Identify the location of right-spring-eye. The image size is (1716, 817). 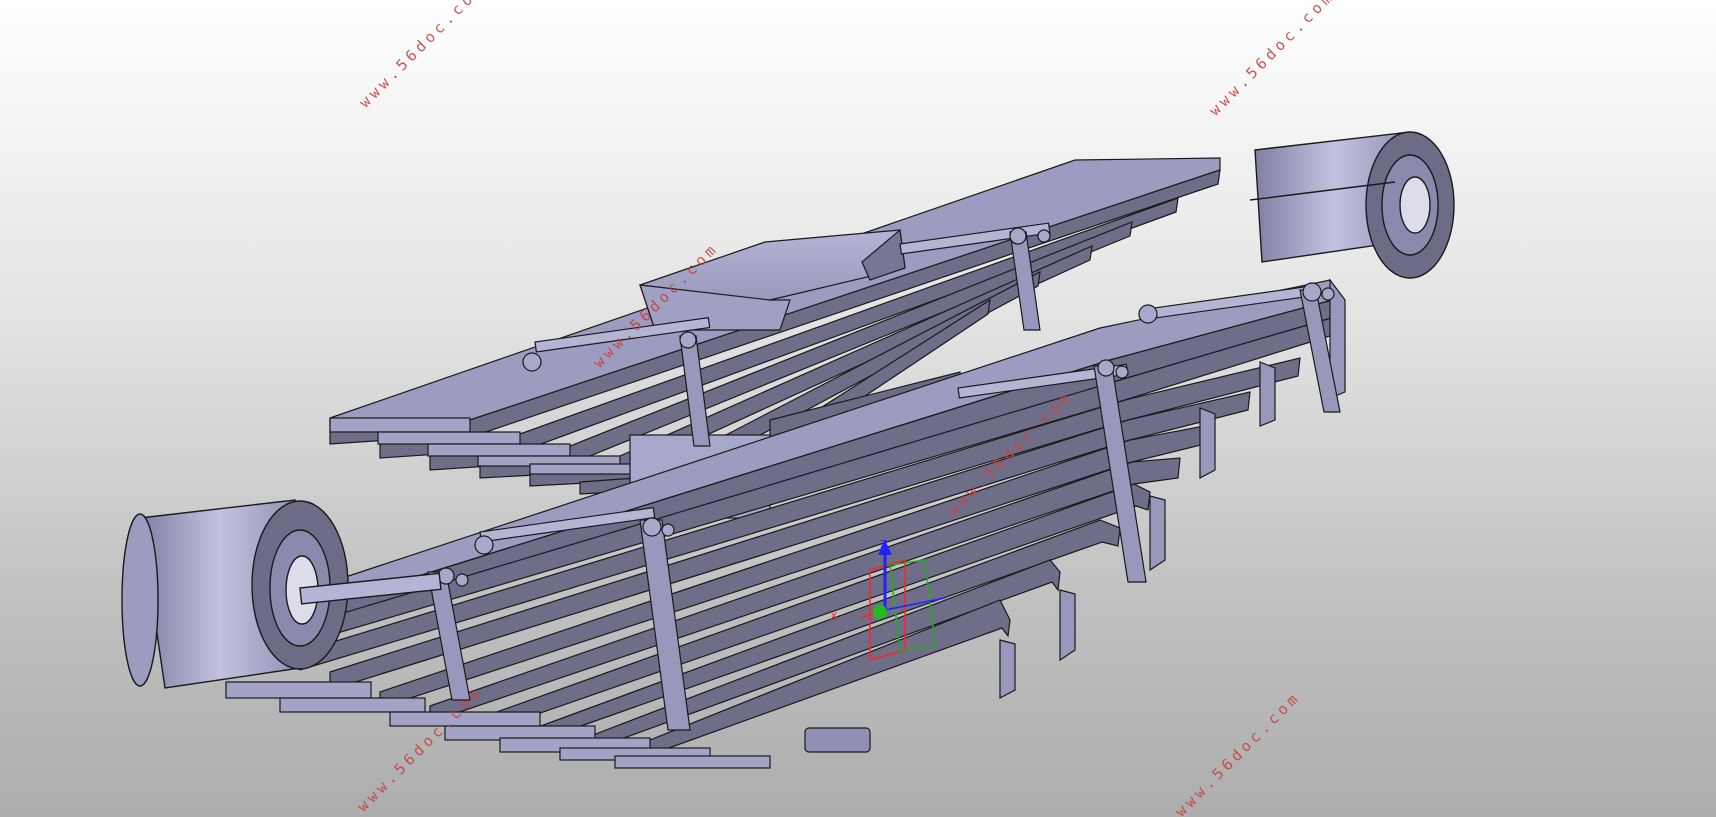
(1352, 205).